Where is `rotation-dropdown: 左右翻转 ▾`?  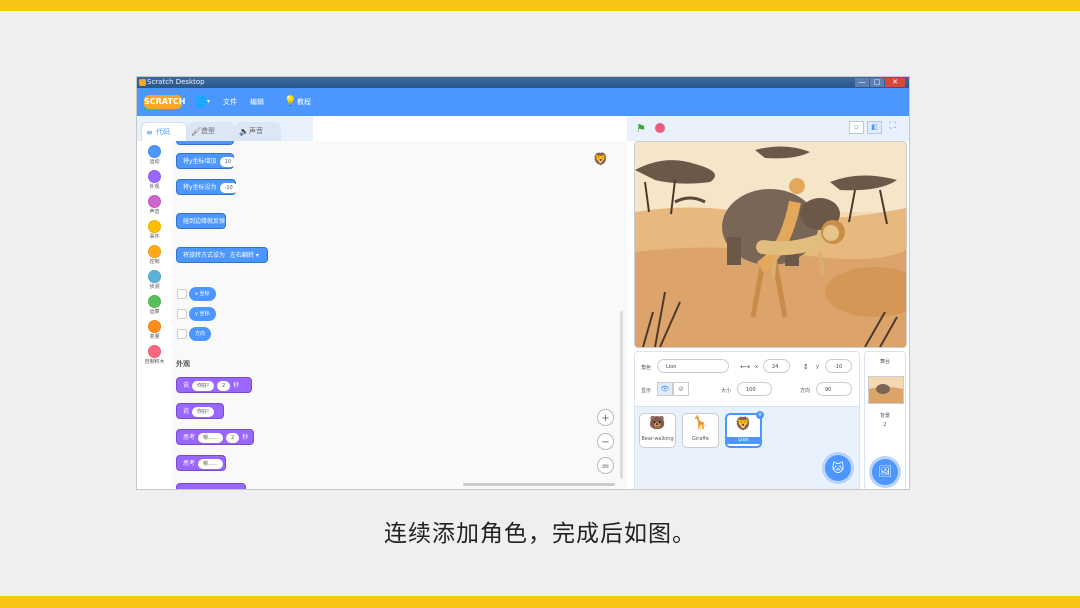
rotation-dropdown: 左右翻转 ▾ is located at coordinates (244, 255).